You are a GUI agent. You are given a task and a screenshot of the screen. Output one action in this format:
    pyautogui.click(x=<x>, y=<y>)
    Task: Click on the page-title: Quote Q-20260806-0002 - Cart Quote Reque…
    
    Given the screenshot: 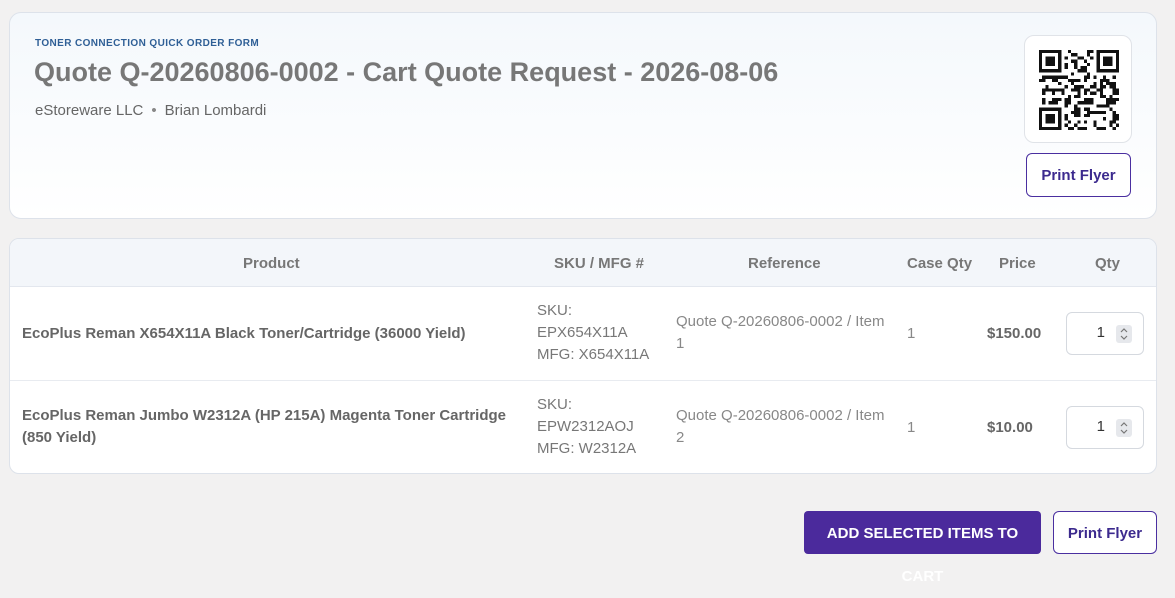 What is the action you would take?
    pyautogui.click(x=406, y=72)
    